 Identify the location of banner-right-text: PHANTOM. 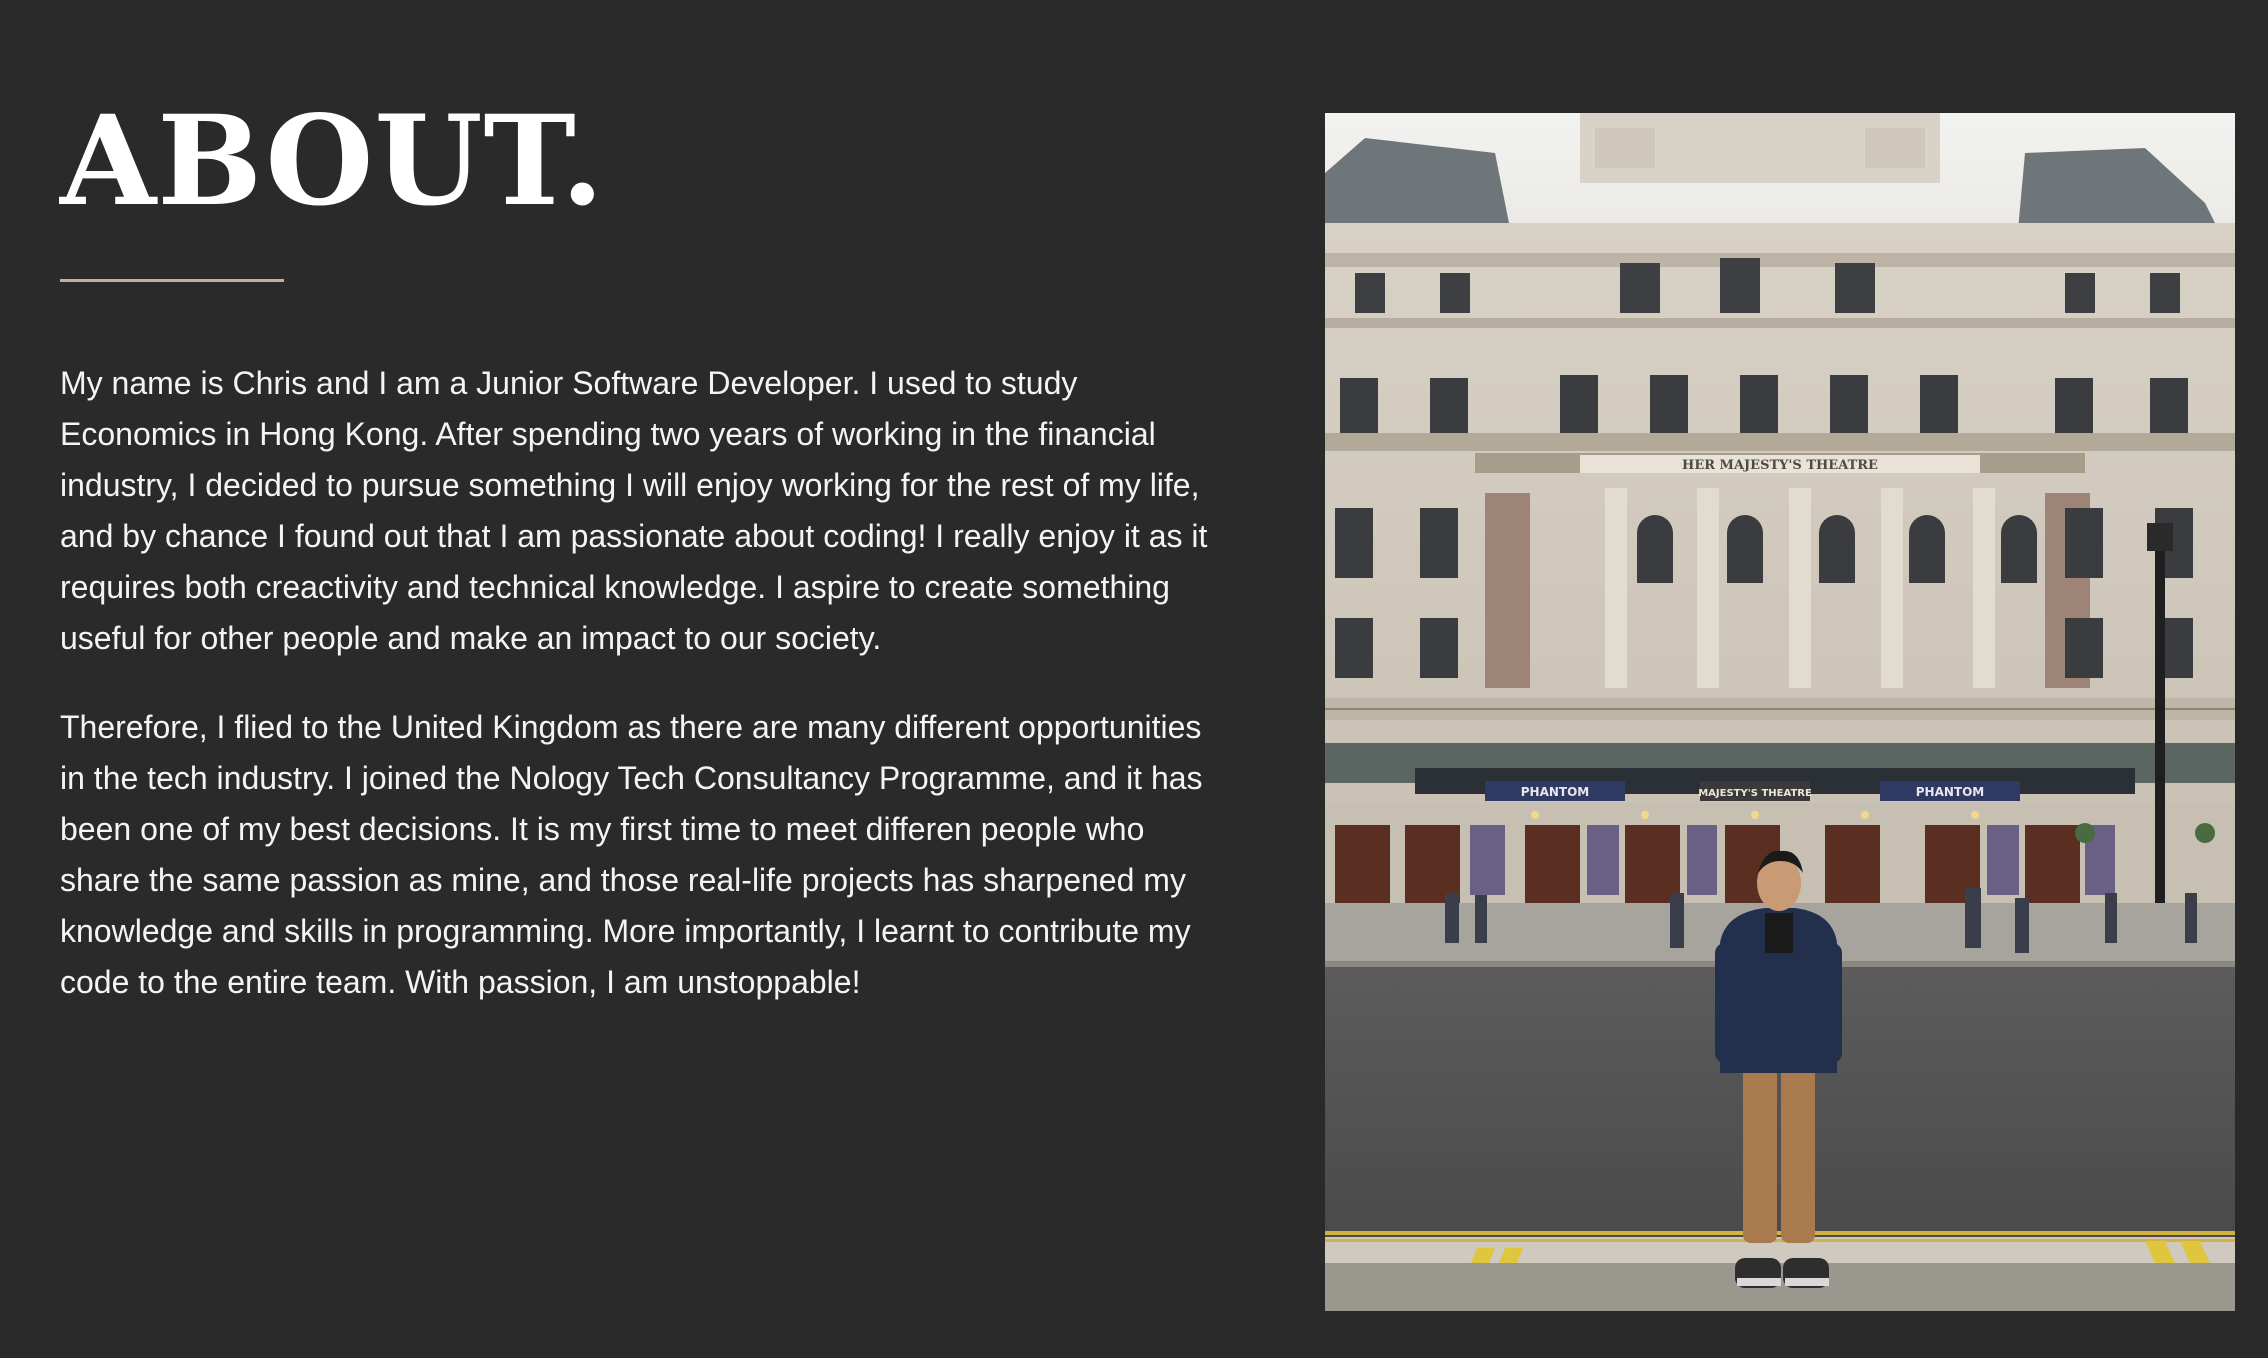
(1950, 792).